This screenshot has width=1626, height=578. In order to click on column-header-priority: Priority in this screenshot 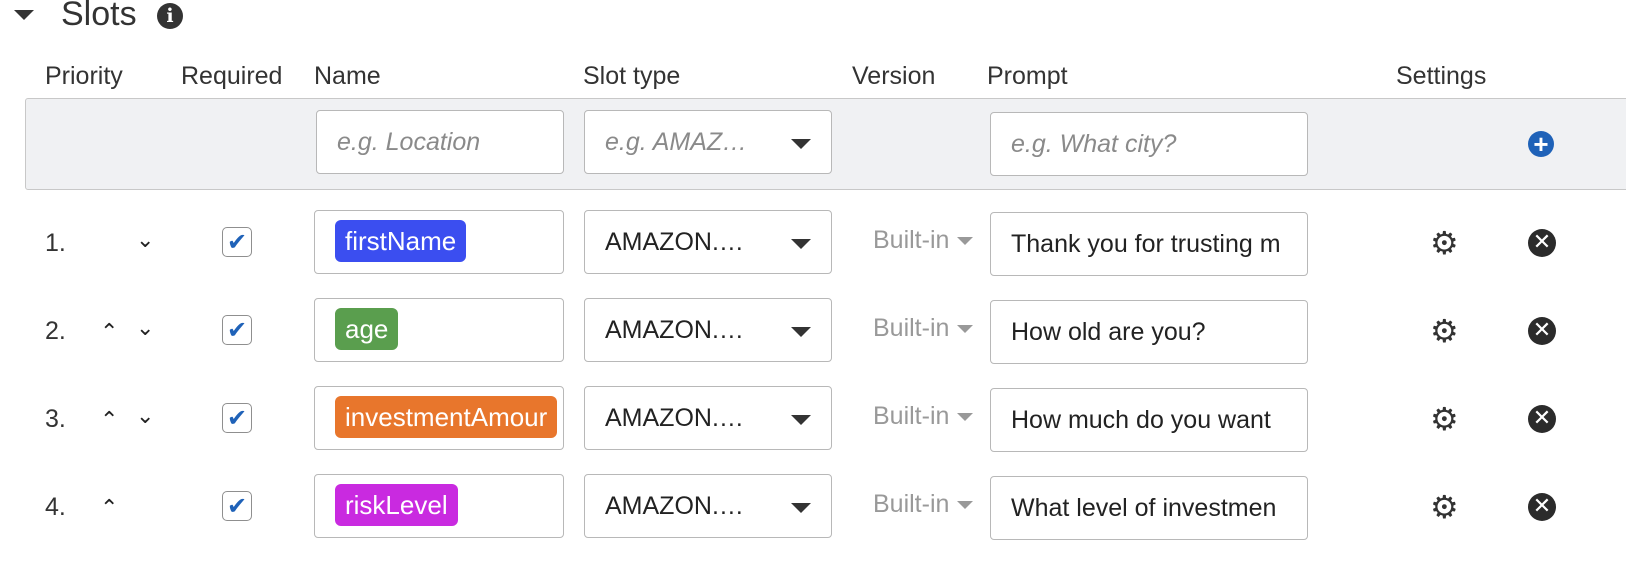, I will do `click(84, 76)`.